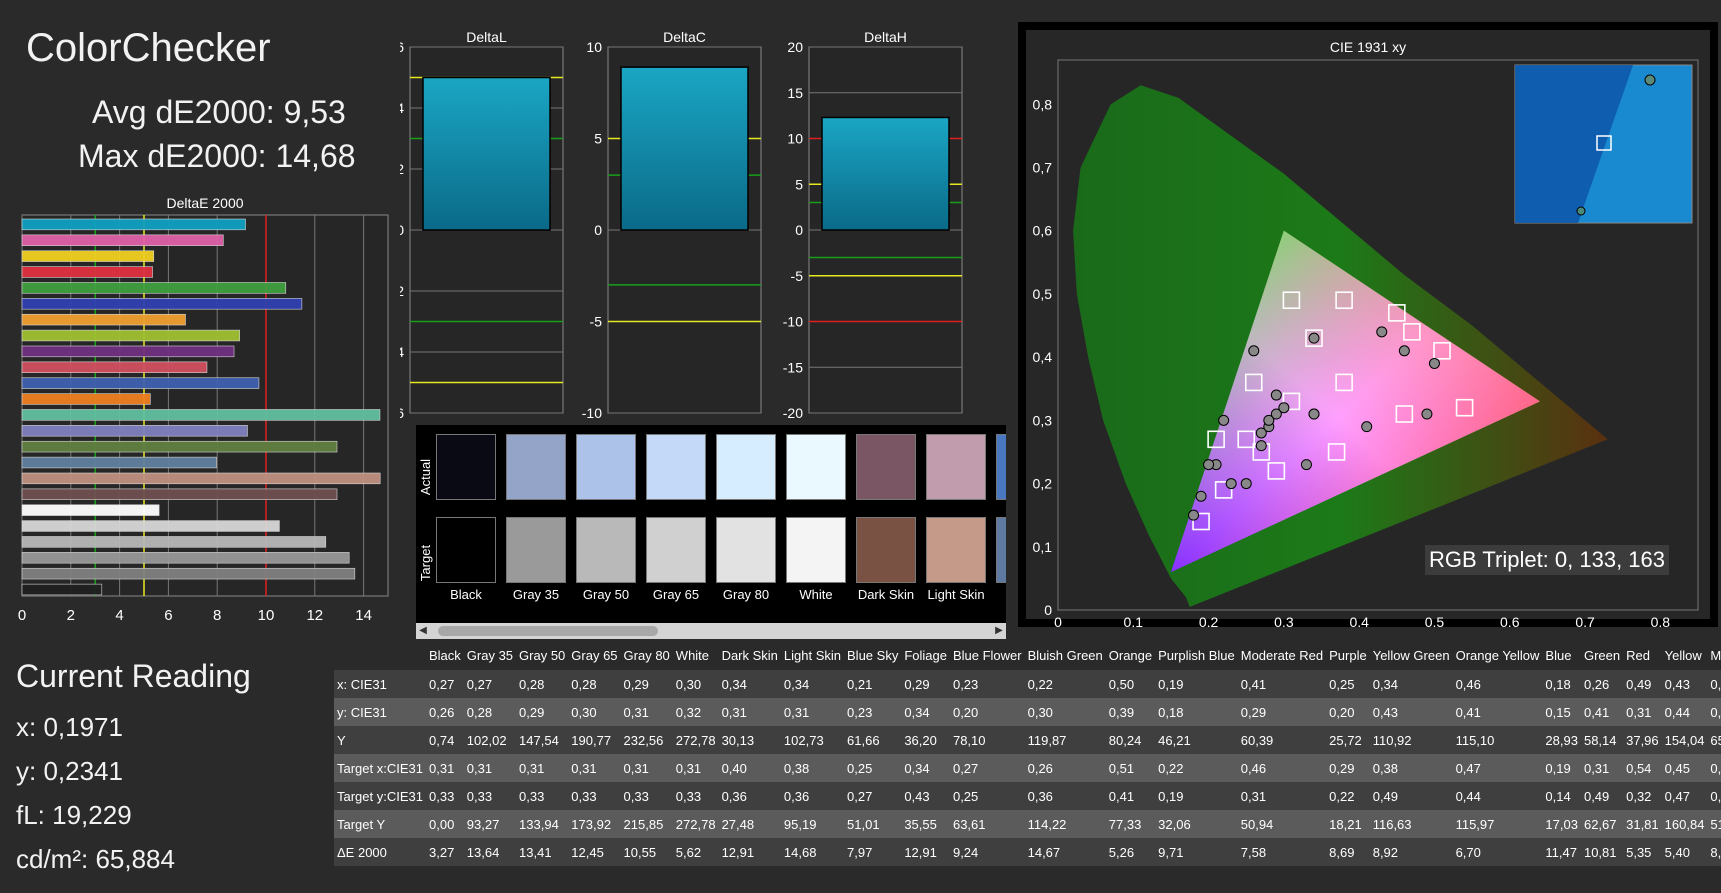  I want to click on table-header: Yellow Green, so click(1411, 655).